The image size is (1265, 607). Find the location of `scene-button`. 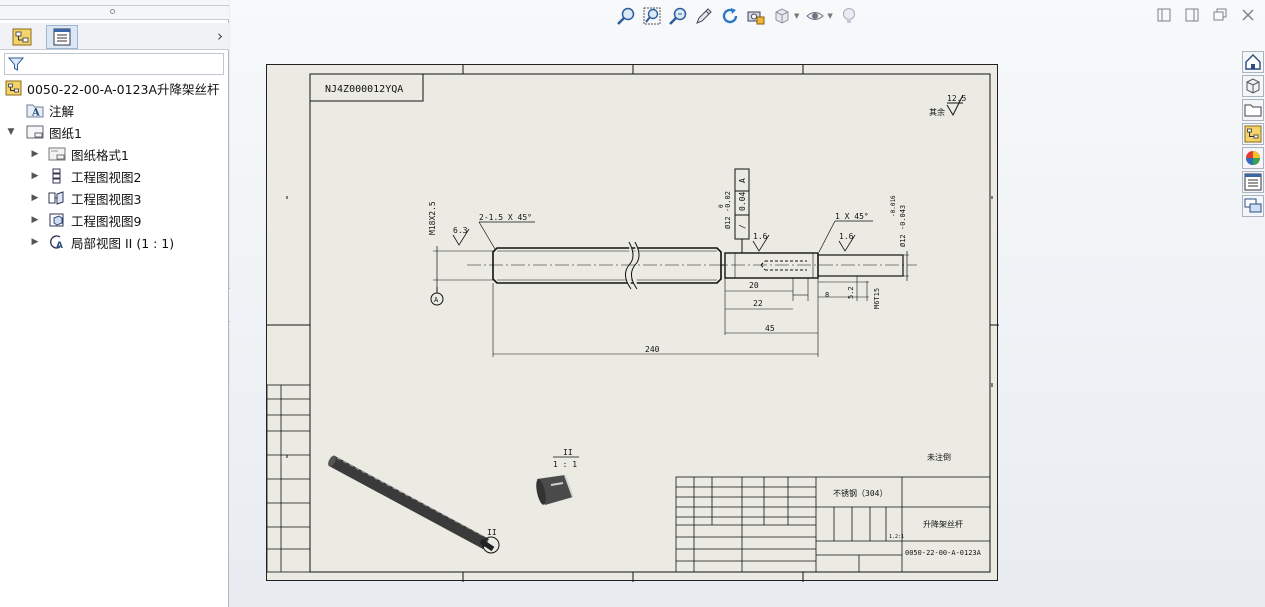

scene-button is located at coordinates (849, 16).